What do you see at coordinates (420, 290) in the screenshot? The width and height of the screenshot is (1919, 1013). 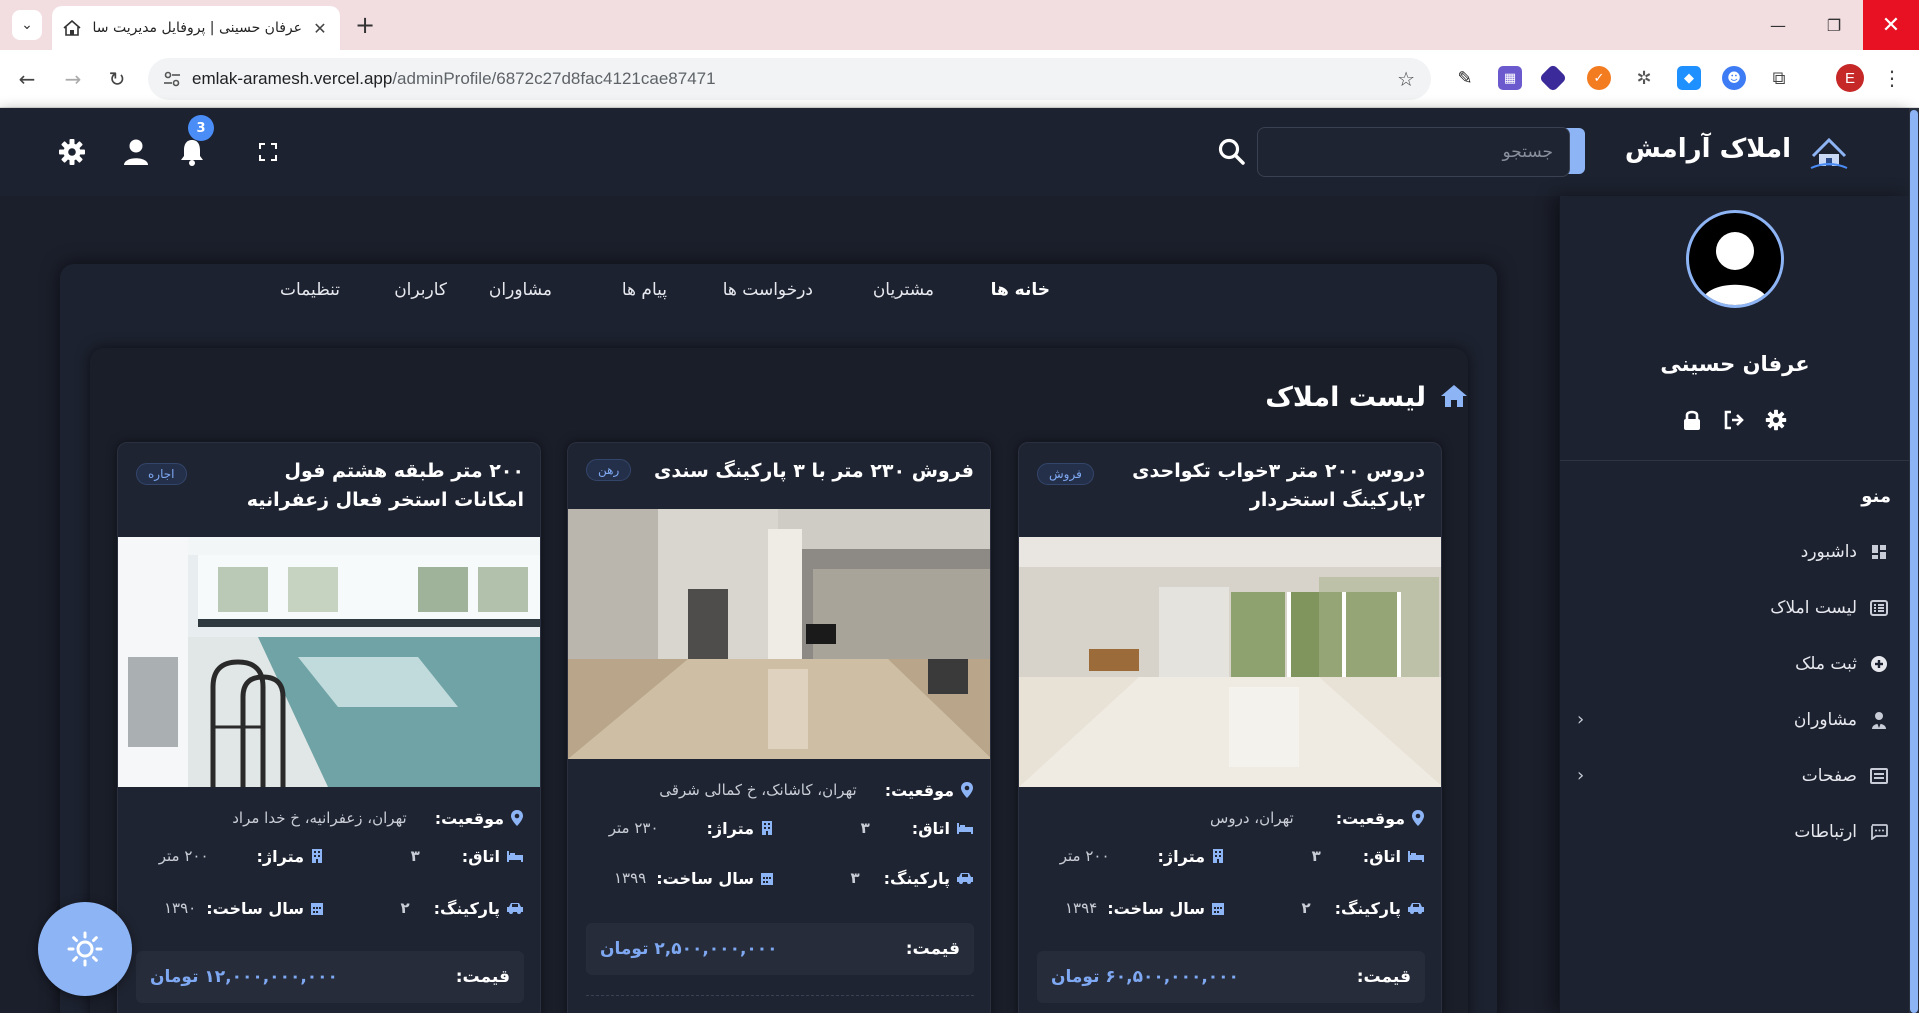 I see `nav-users: کاربران` at bounding box center [420, 290].